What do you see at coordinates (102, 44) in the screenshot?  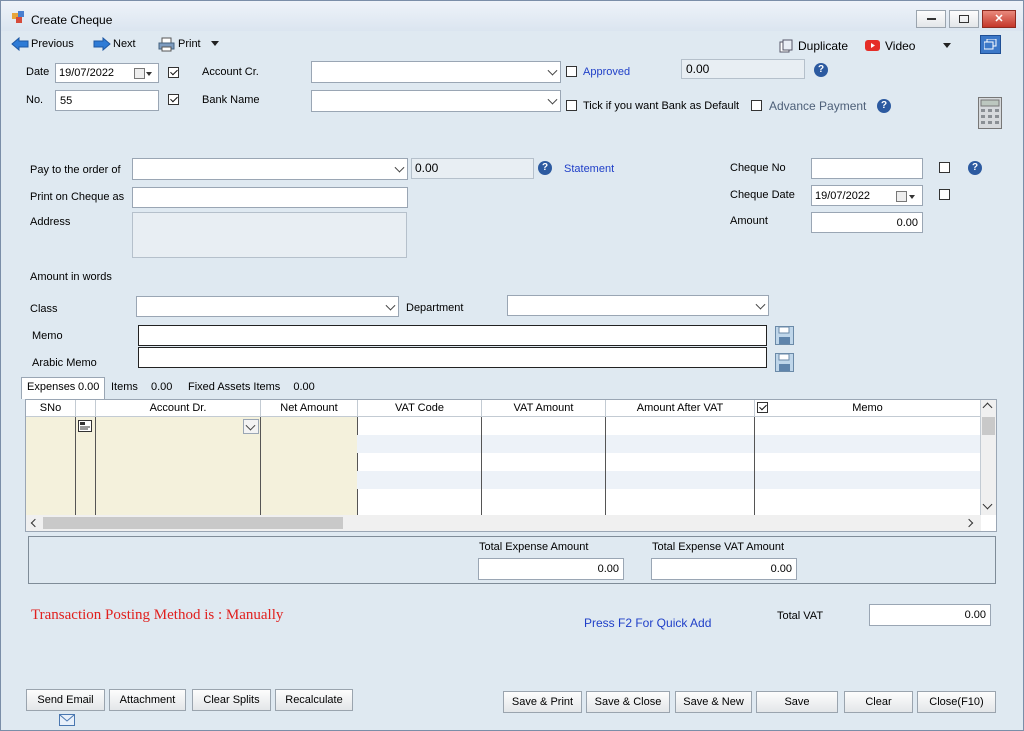 I see `arrow-right-icon` at bounding box center [102, 44].